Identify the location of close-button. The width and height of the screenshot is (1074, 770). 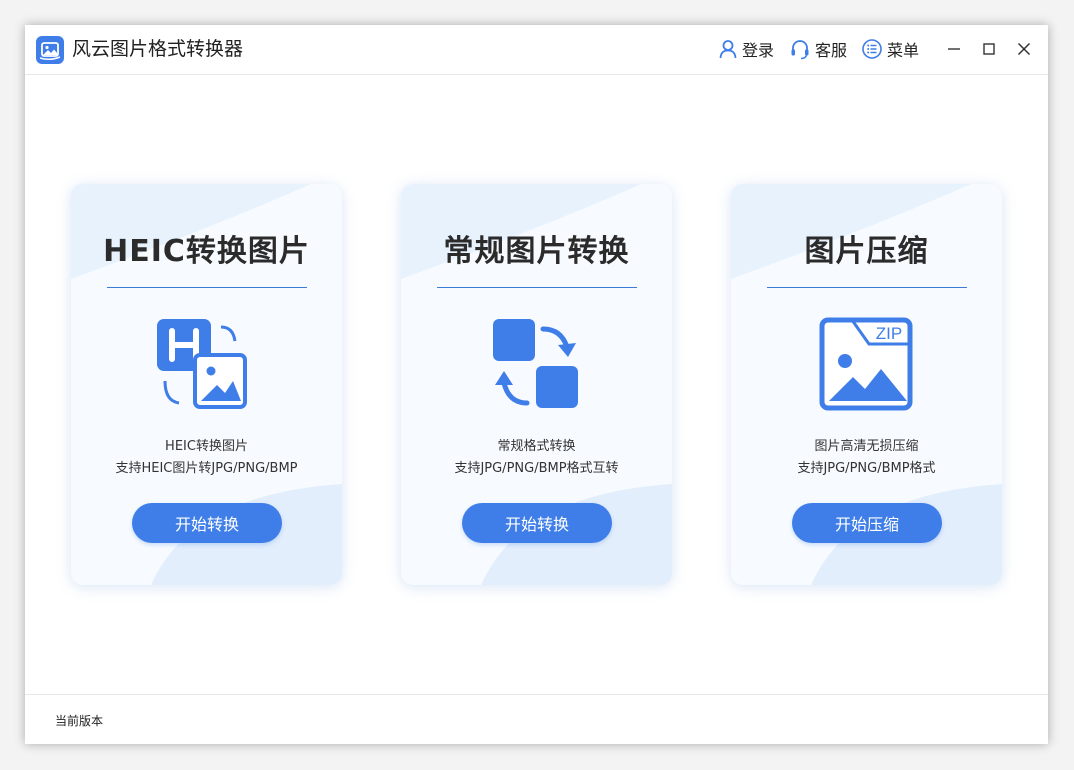
(1024, 49).